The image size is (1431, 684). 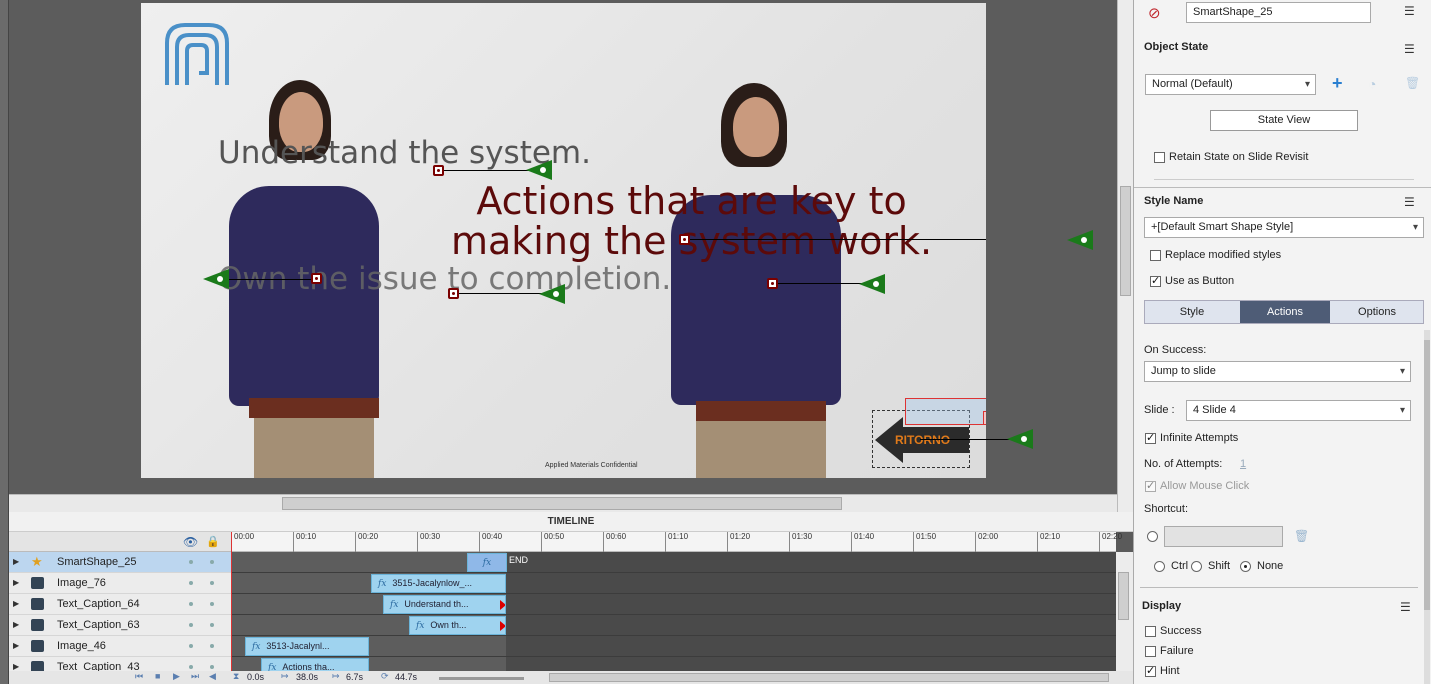 I want to click on replace-styles-checkbox, so click(x=1155, y=255).